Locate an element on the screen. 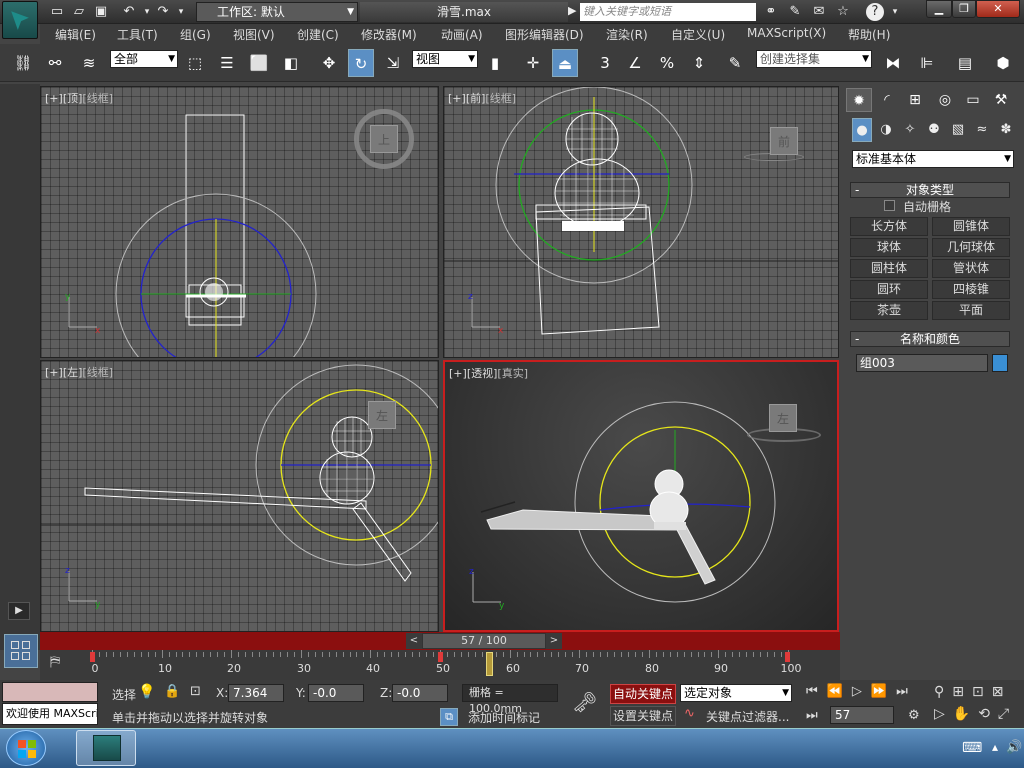 This screenshot has width=1024, height=768. utilities-tab-icon: ⚒ is located at coordinates (1001, 100).